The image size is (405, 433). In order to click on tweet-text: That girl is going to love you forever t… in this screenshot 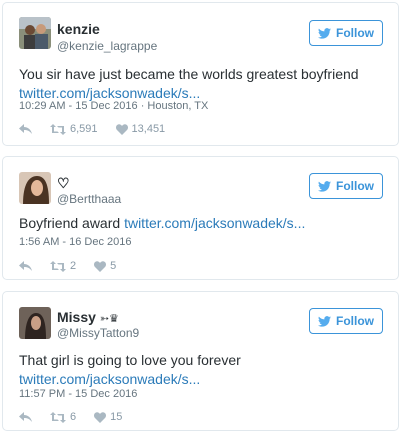, I will do `click(200, 370)`.